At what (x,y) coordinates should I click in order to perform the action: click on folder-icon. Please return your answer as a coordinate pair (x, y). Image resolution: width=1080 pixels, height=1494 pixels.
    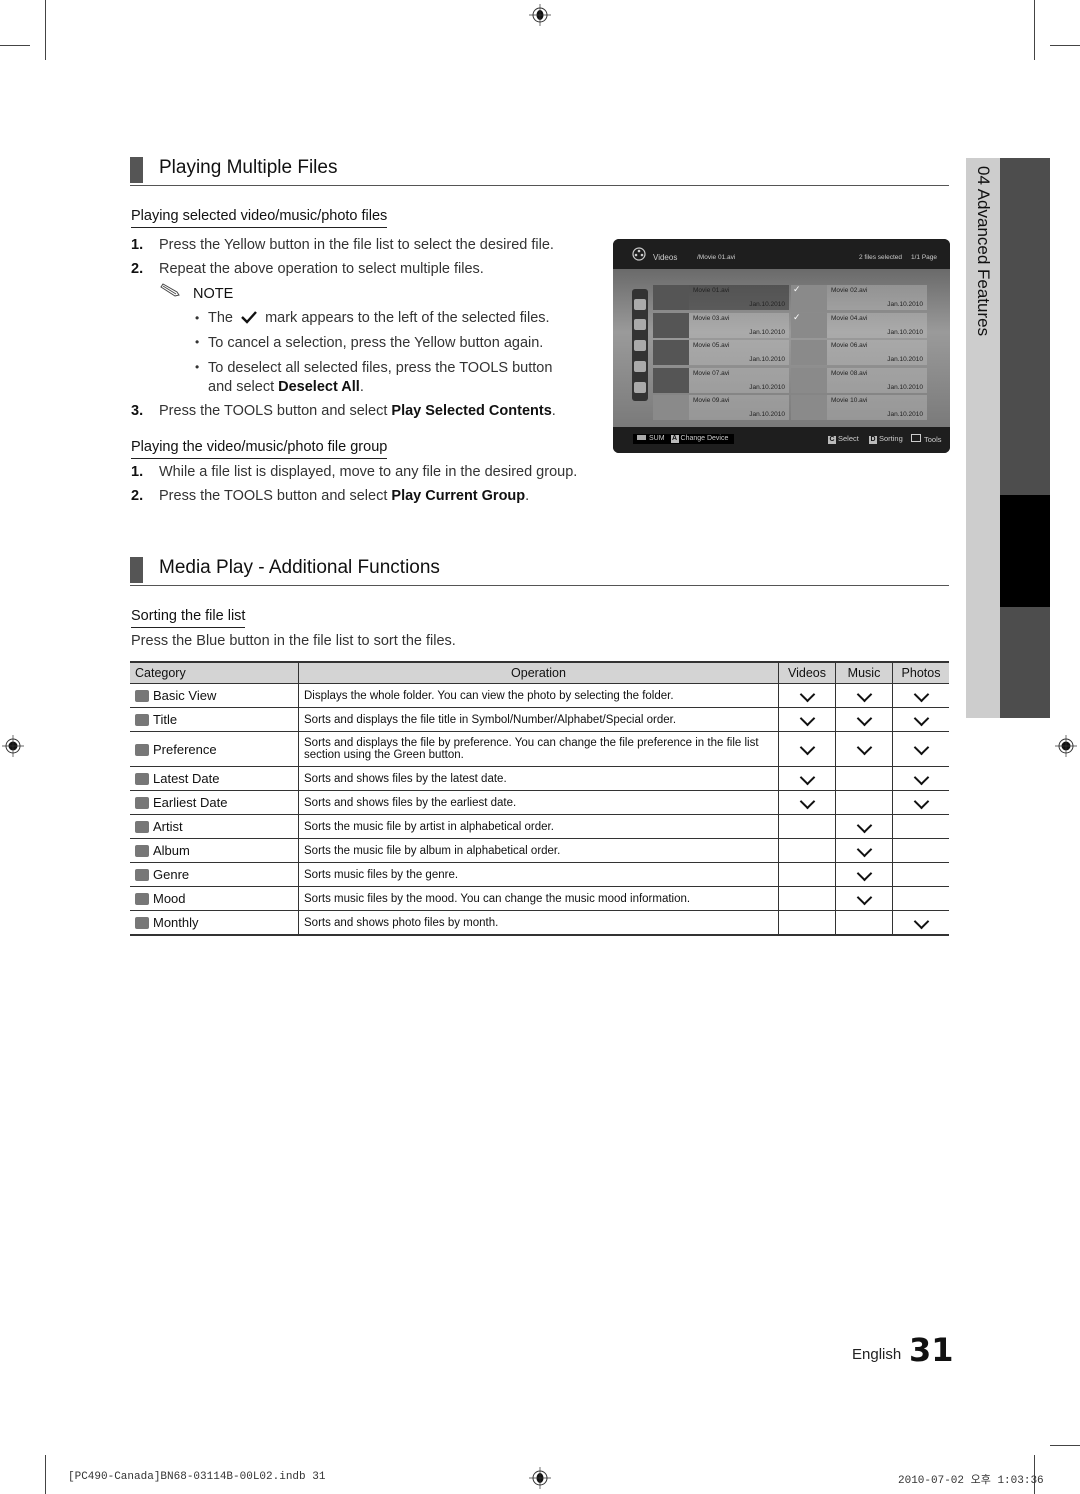
    Looking at the image, I should click on (142, 696).